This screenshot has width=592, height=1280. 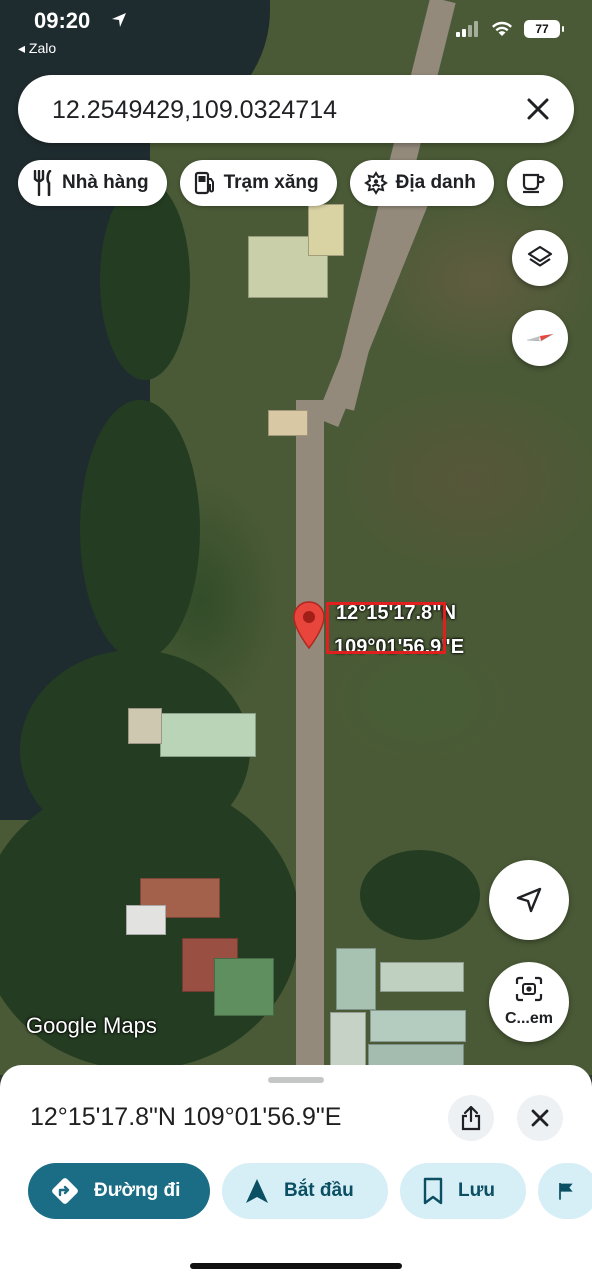 I want to click on category-chips: Nhà hàng Trạm xăng Địa danh, so click(x=290, y=183).